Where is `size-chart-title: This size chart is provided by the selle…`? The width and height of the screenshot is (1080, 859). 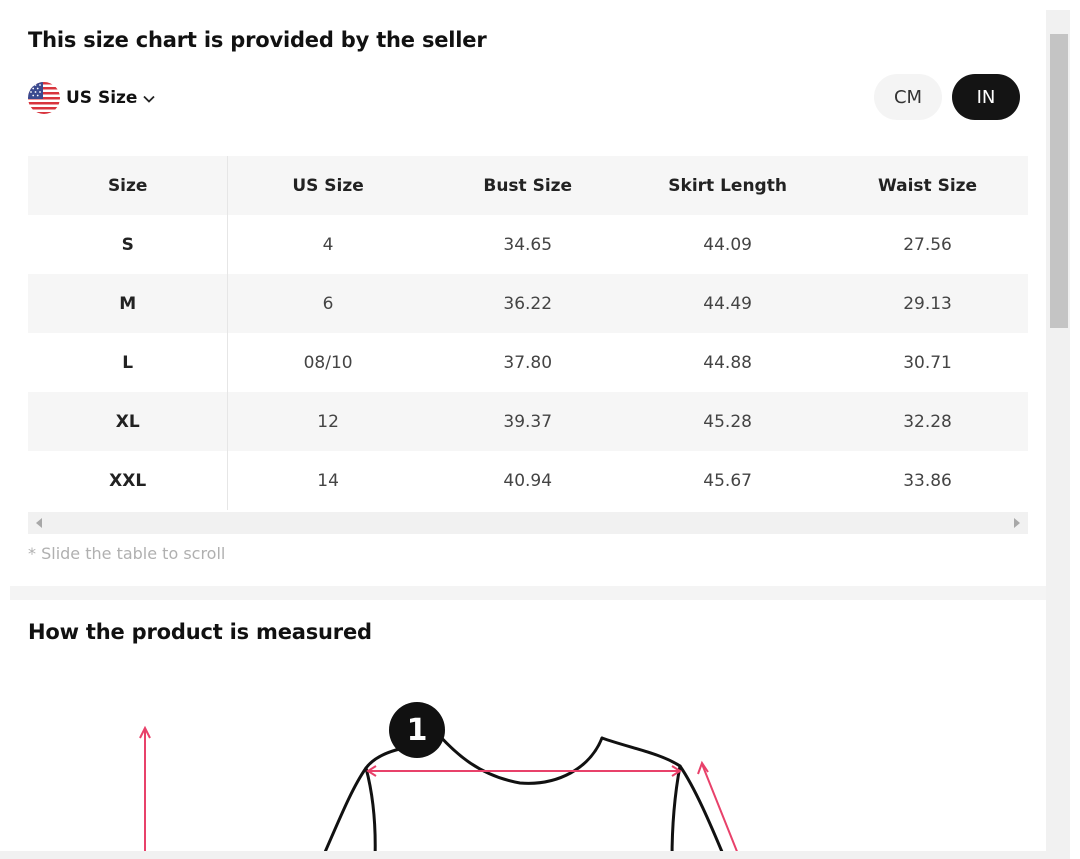 size-chart-title: This size chart is provided by the selle… is located at coordinates (257, 40).